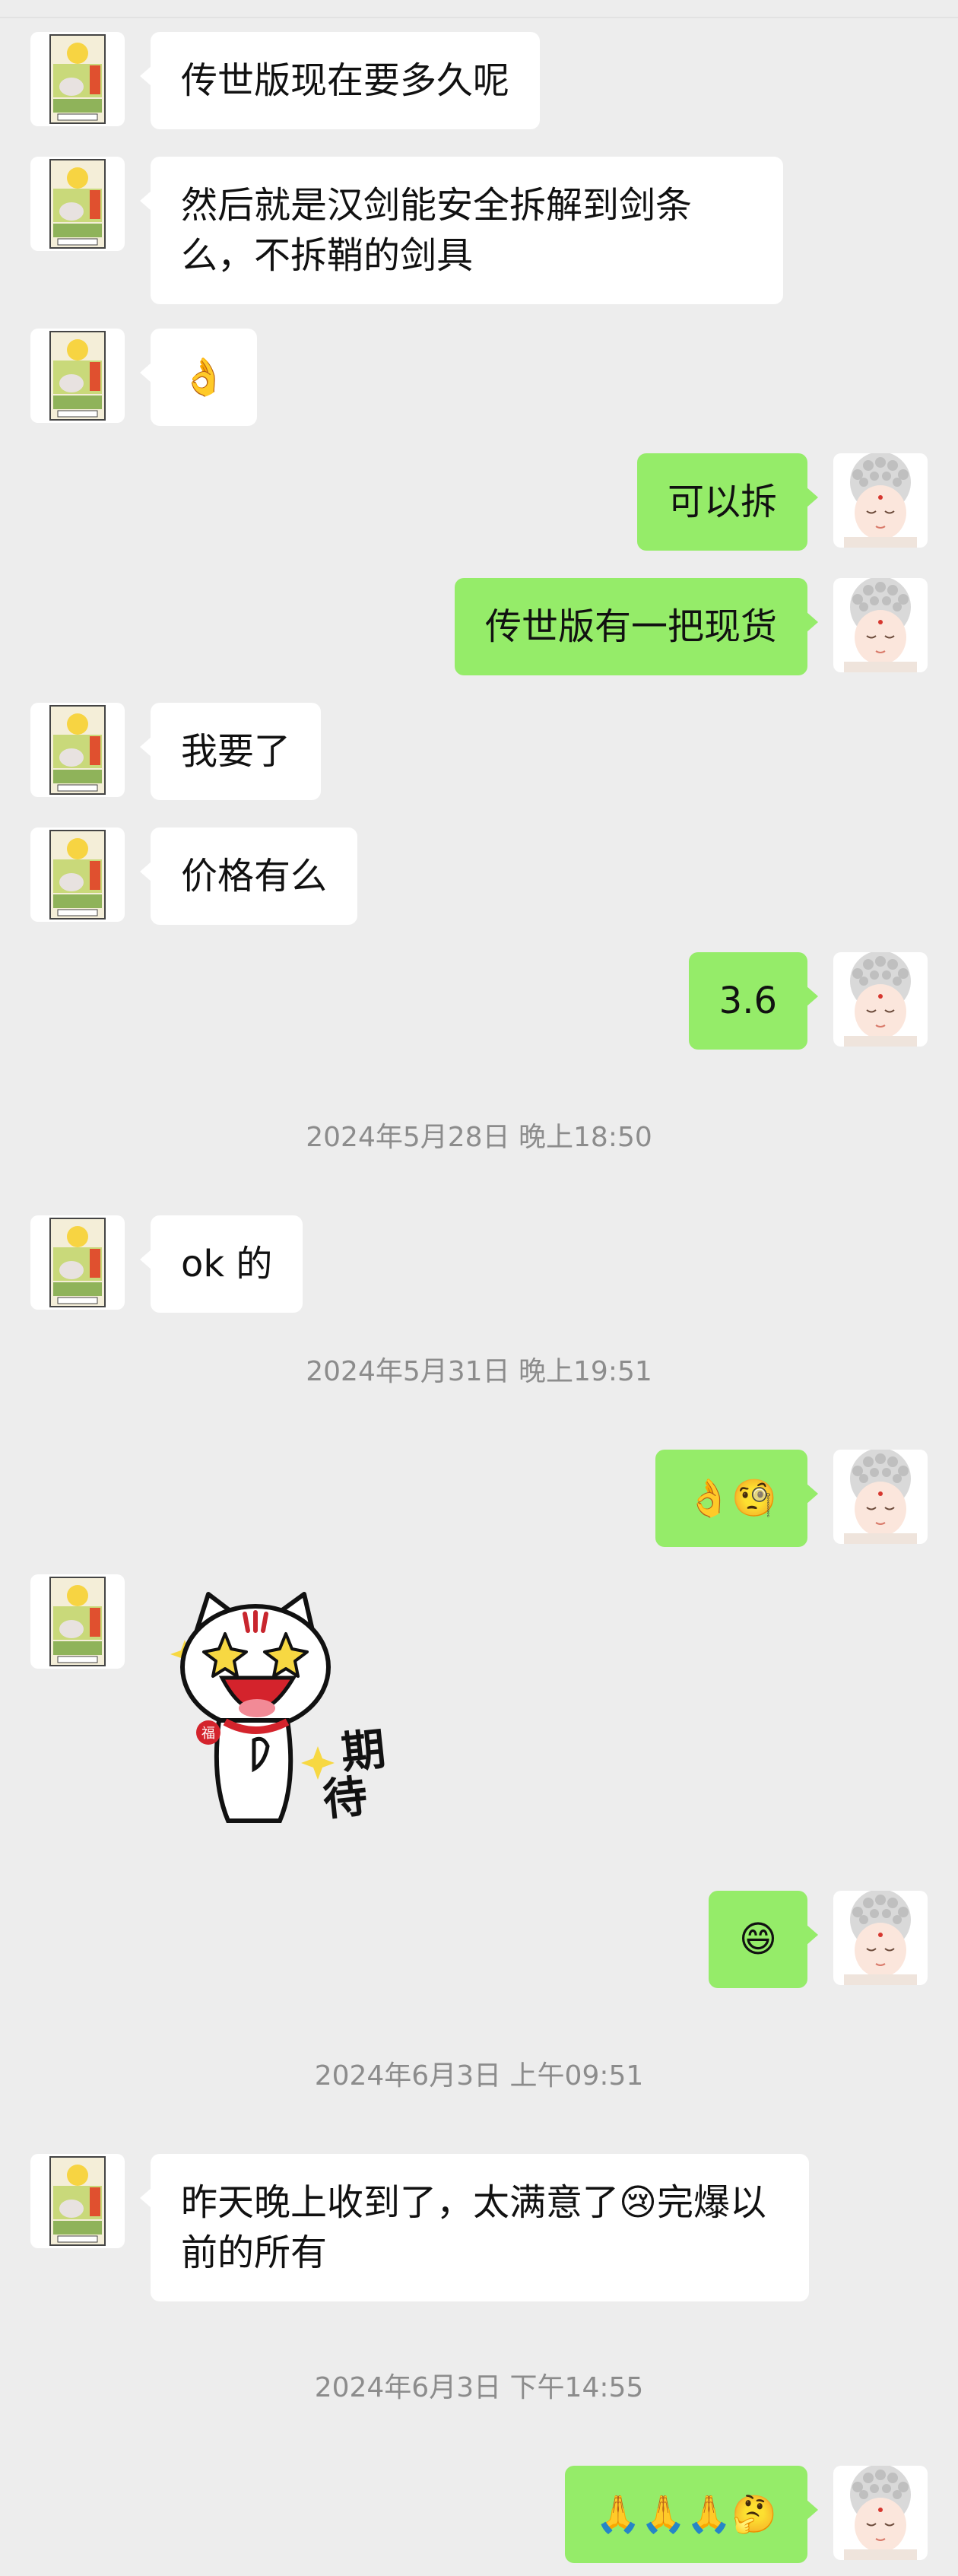 Image resolution: width=958 pixels, height=2576 pixels. I want to click on svg-text: 福, so click(208, 1734).